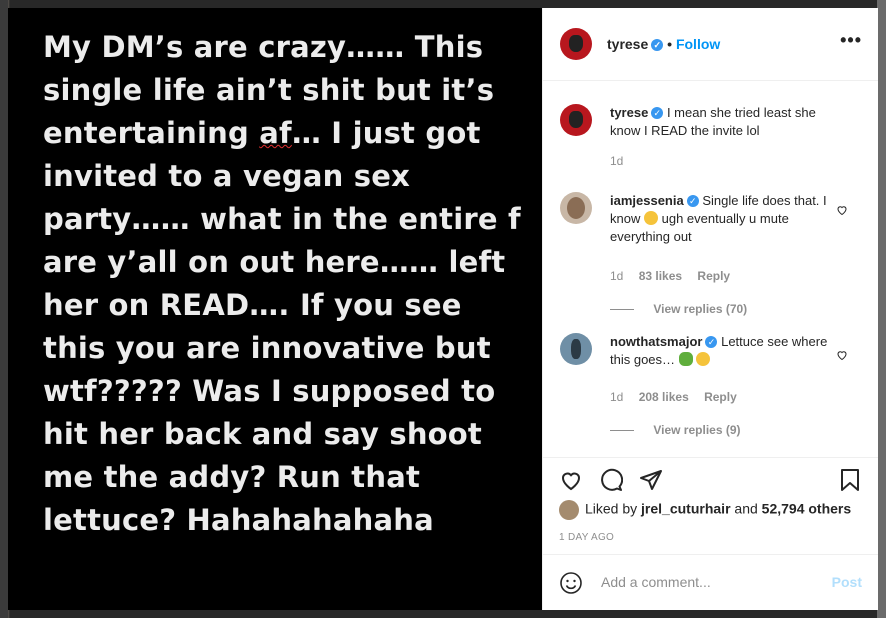 This screenshot has width=886, height=618. Describe the element at coordinates (269, 391) in the screenshot. I see `story-line: wtf????? Was I supposed to` at that location.